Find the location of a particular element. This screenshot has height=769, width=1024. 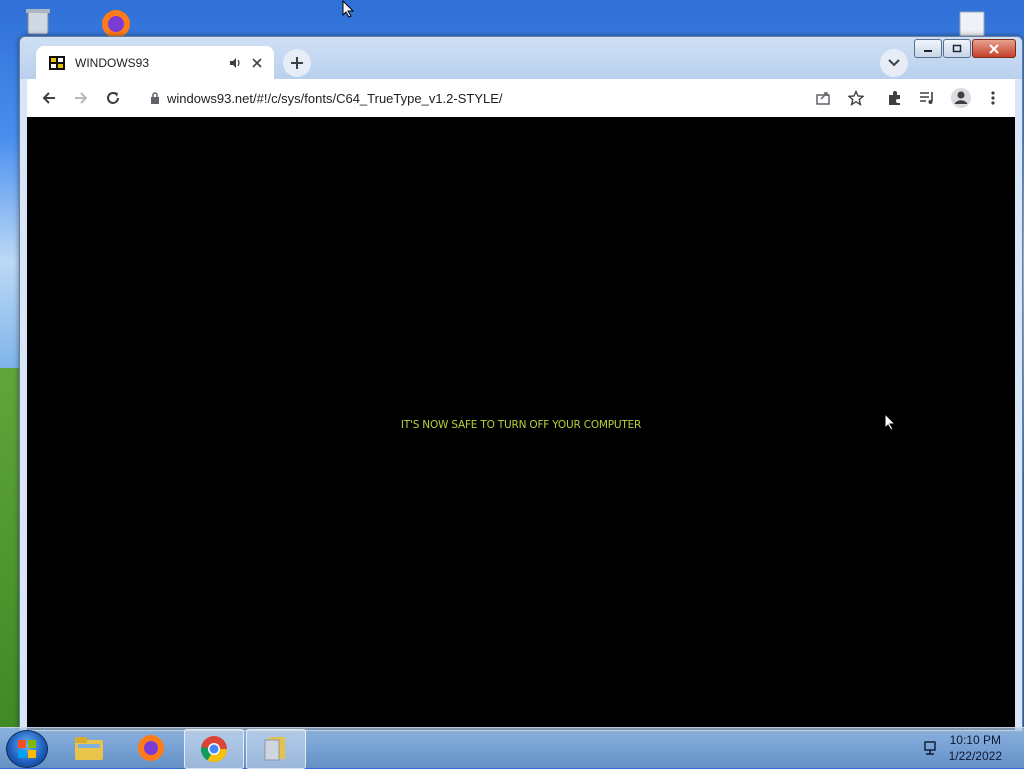

window-controls is located at coordinates (965, 48).